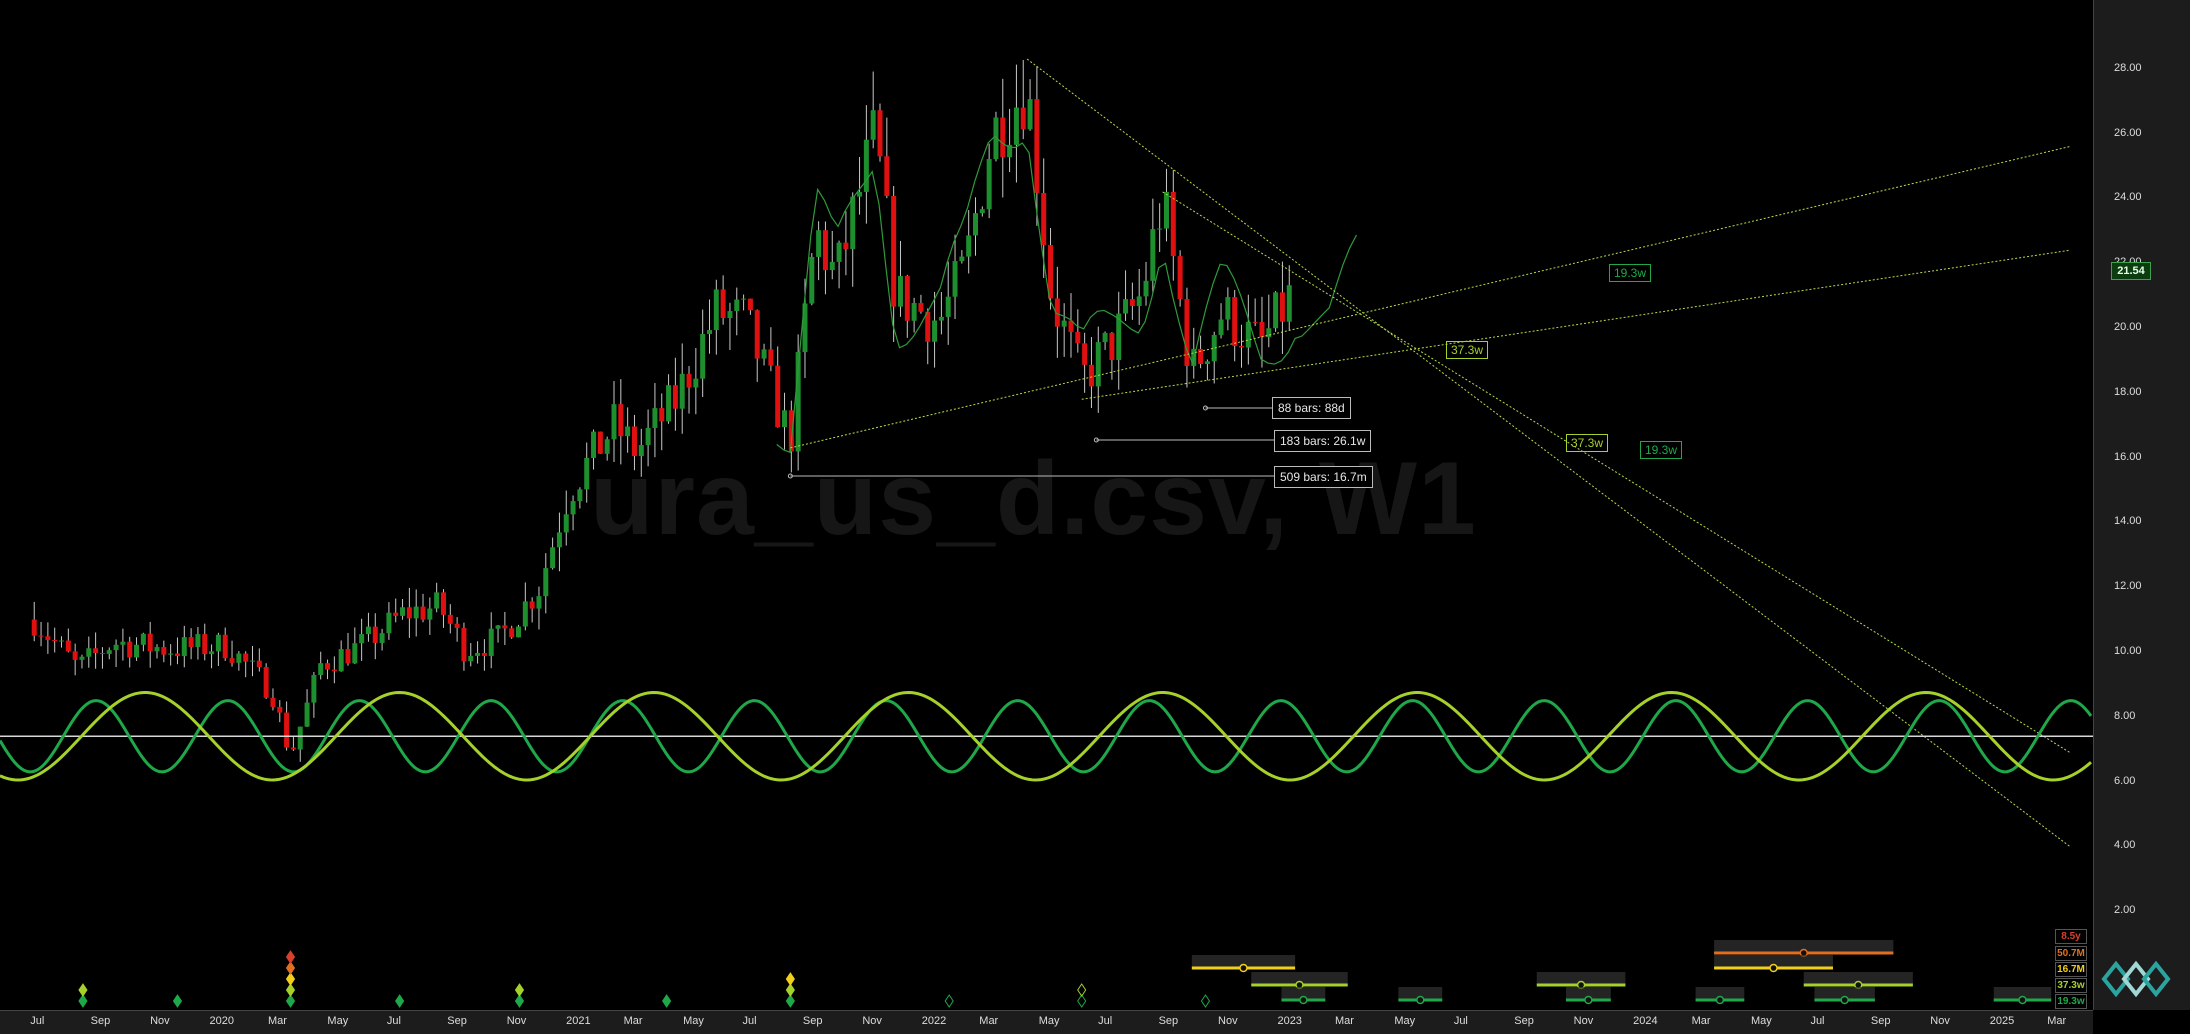 Image resolution: width=2190 pixels, height=1034 pixels. What do you see at coordinates (2071, 1001) in the screenshot?
I see `cycle-tag-19-3w: 19.3w` at bounding box center [2071, 1001].